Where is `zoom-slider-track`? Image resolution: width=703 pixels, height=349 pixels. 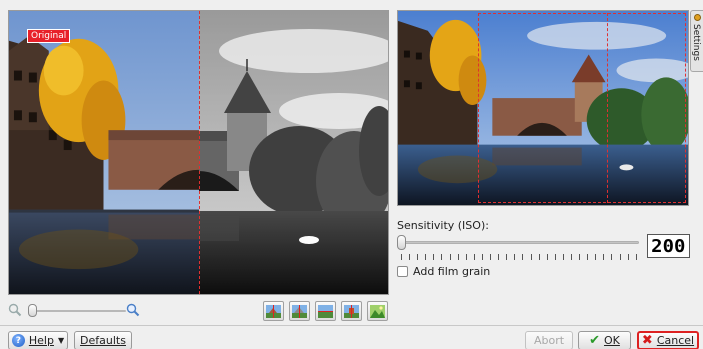
zoom-slider-track is located at coordinates (78, 311).